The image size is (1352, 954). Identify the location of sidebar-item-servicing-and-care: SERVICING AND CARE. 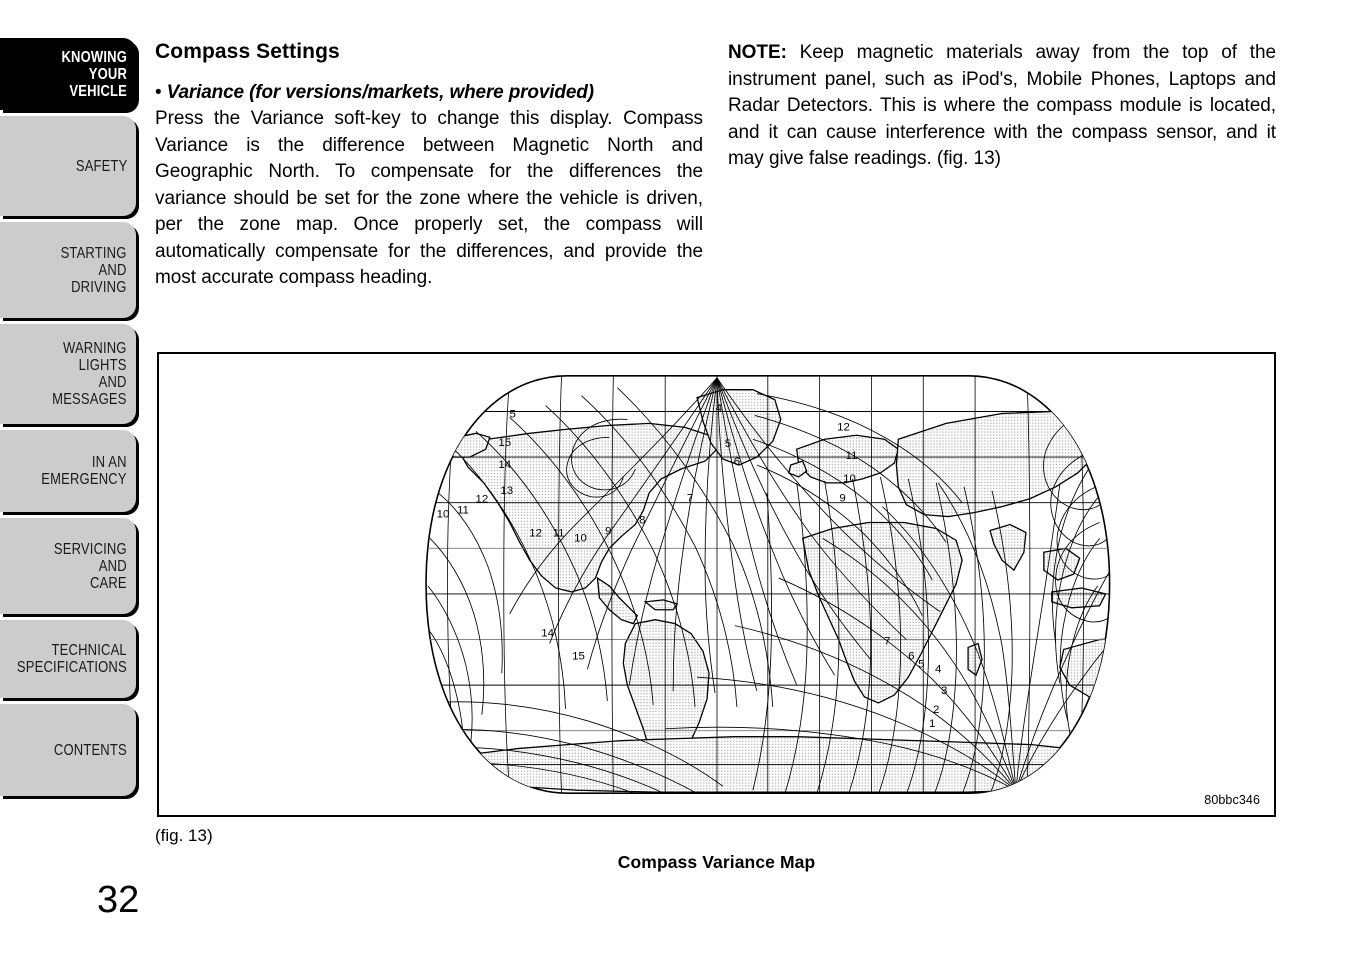
(68, 566).